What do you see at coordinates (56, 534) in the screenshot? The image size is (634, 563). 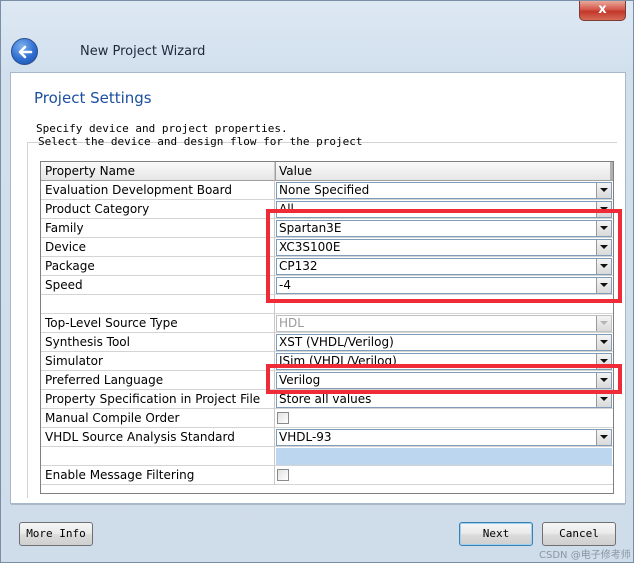 I see `more-info-button: More Info` at bounding box center [56, 534].